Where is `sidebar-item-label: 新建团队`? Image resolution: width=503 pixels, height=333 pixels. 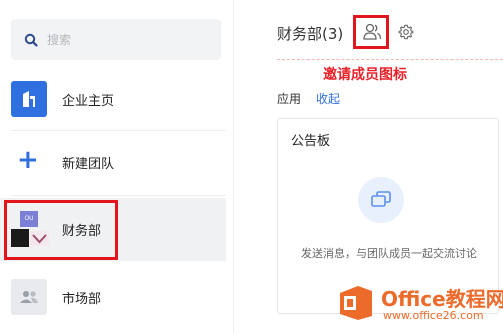
sidebar-item-label: 新建团队 is located at coordinates (88, 164).